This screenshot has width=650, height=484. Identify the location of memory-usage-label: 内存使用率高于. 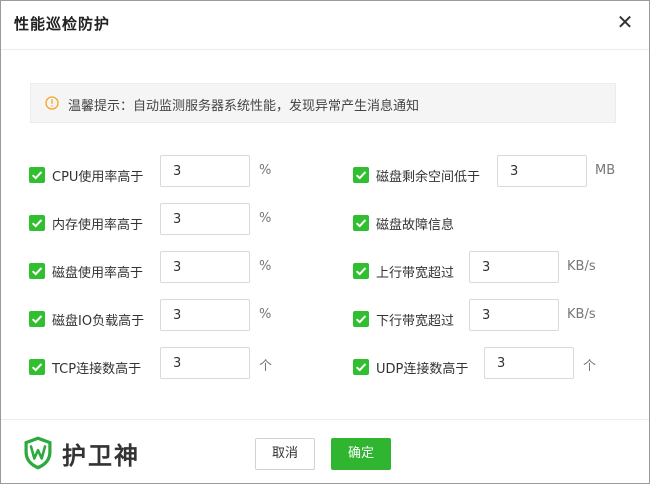
(98, 225).